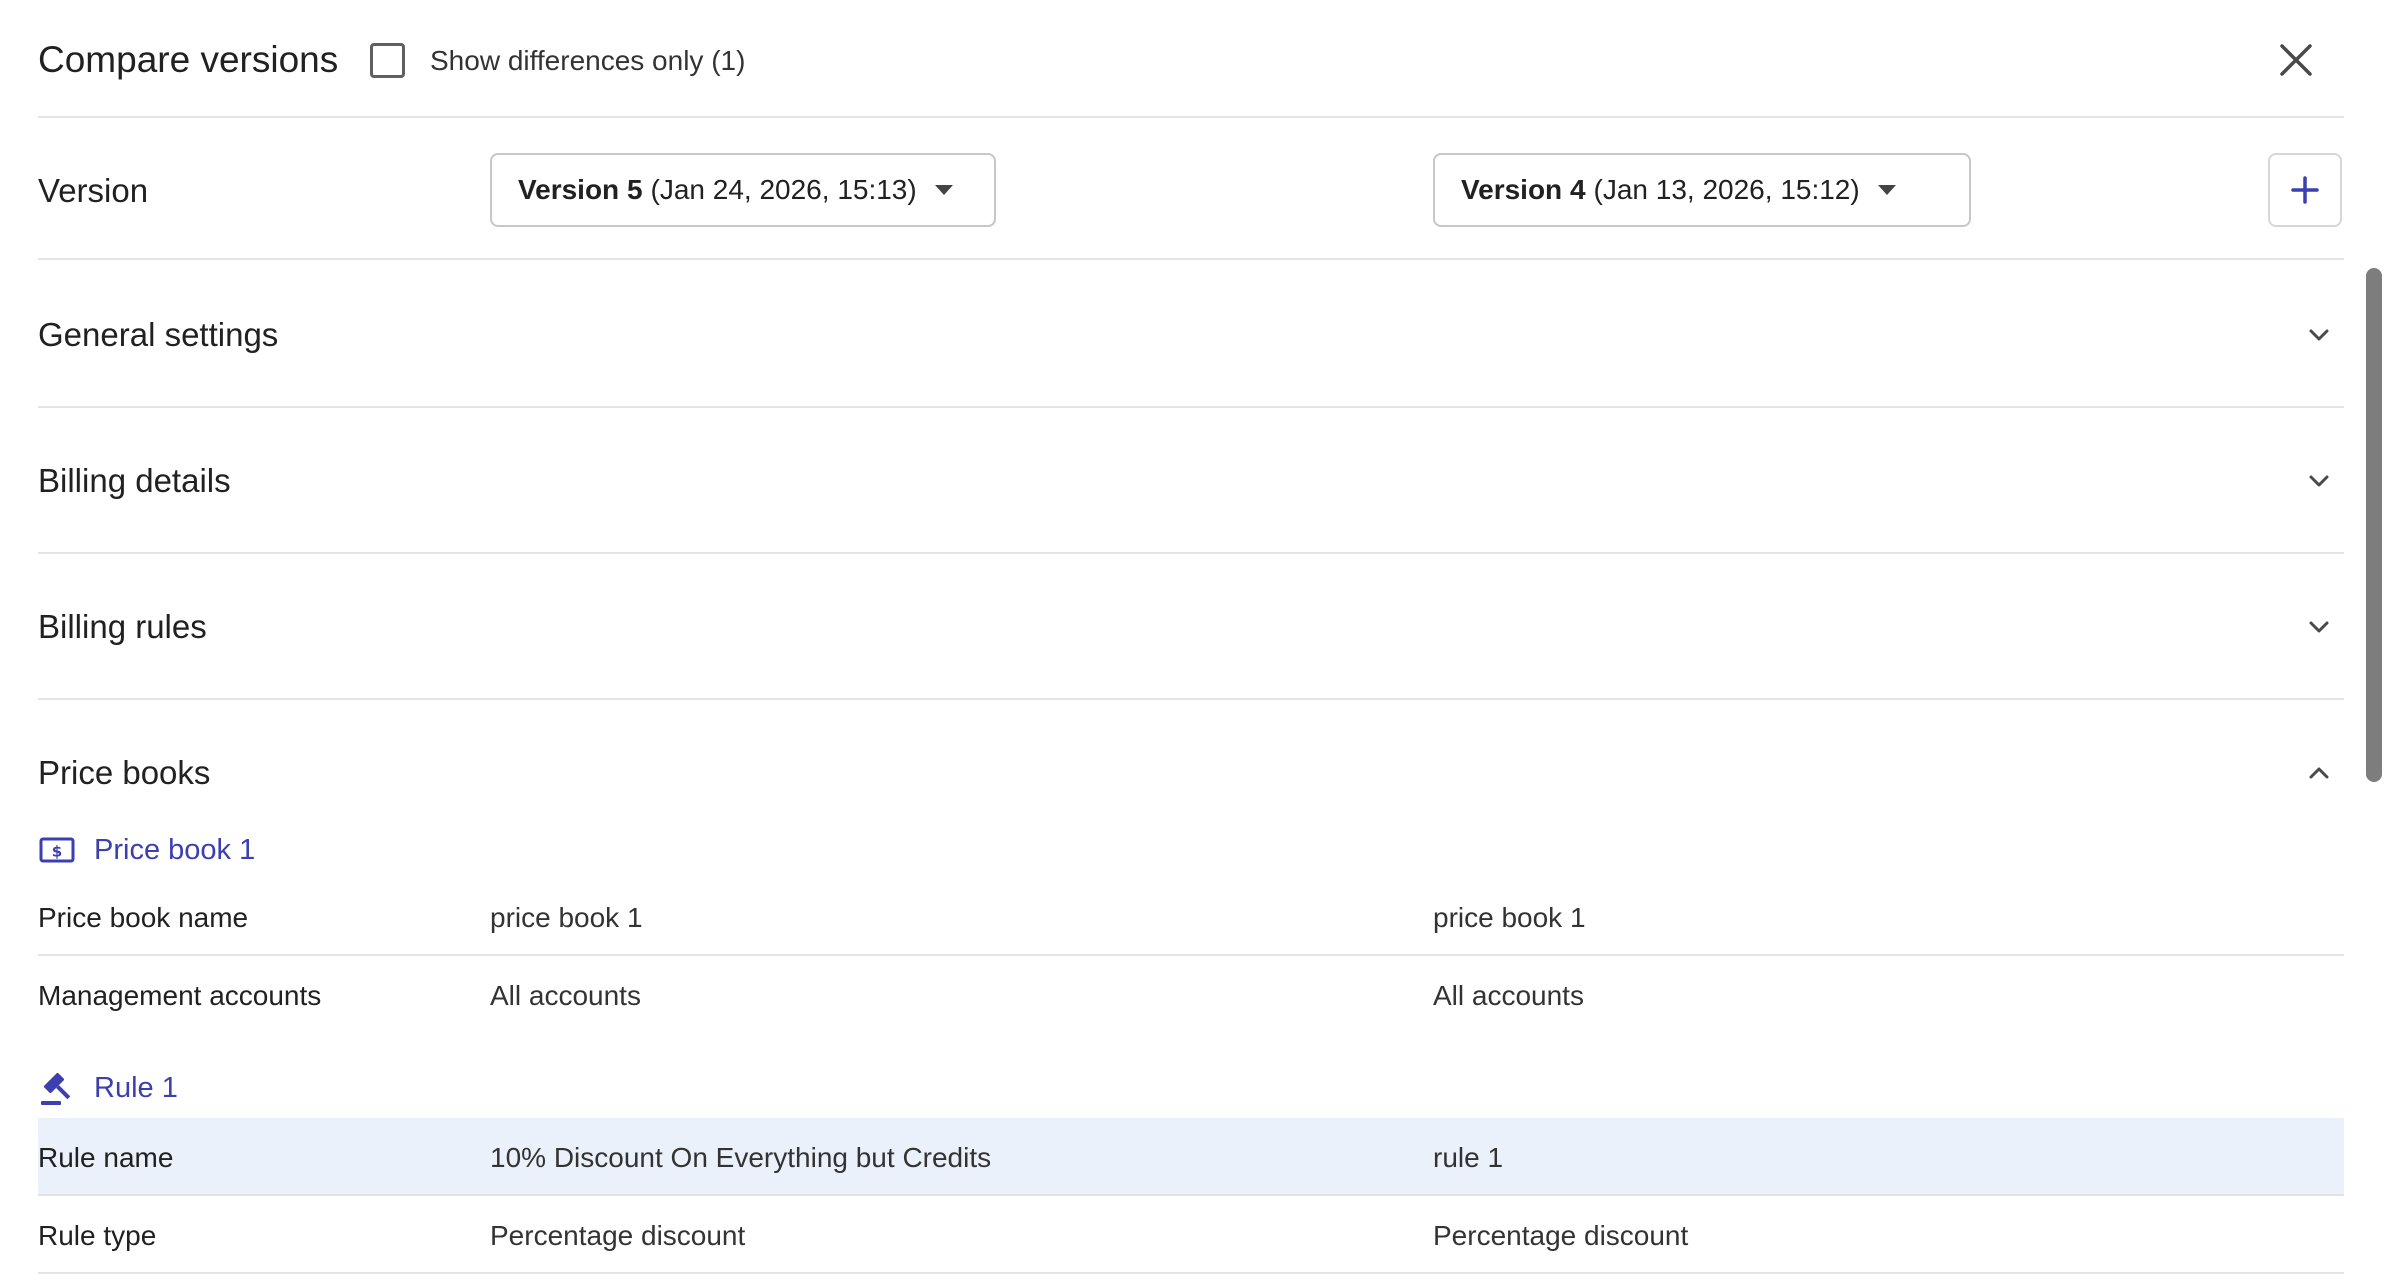 Image resolution: width=2388 pixels, height=1288 pixels. I want to click on close-icon, so click(2296, 60).